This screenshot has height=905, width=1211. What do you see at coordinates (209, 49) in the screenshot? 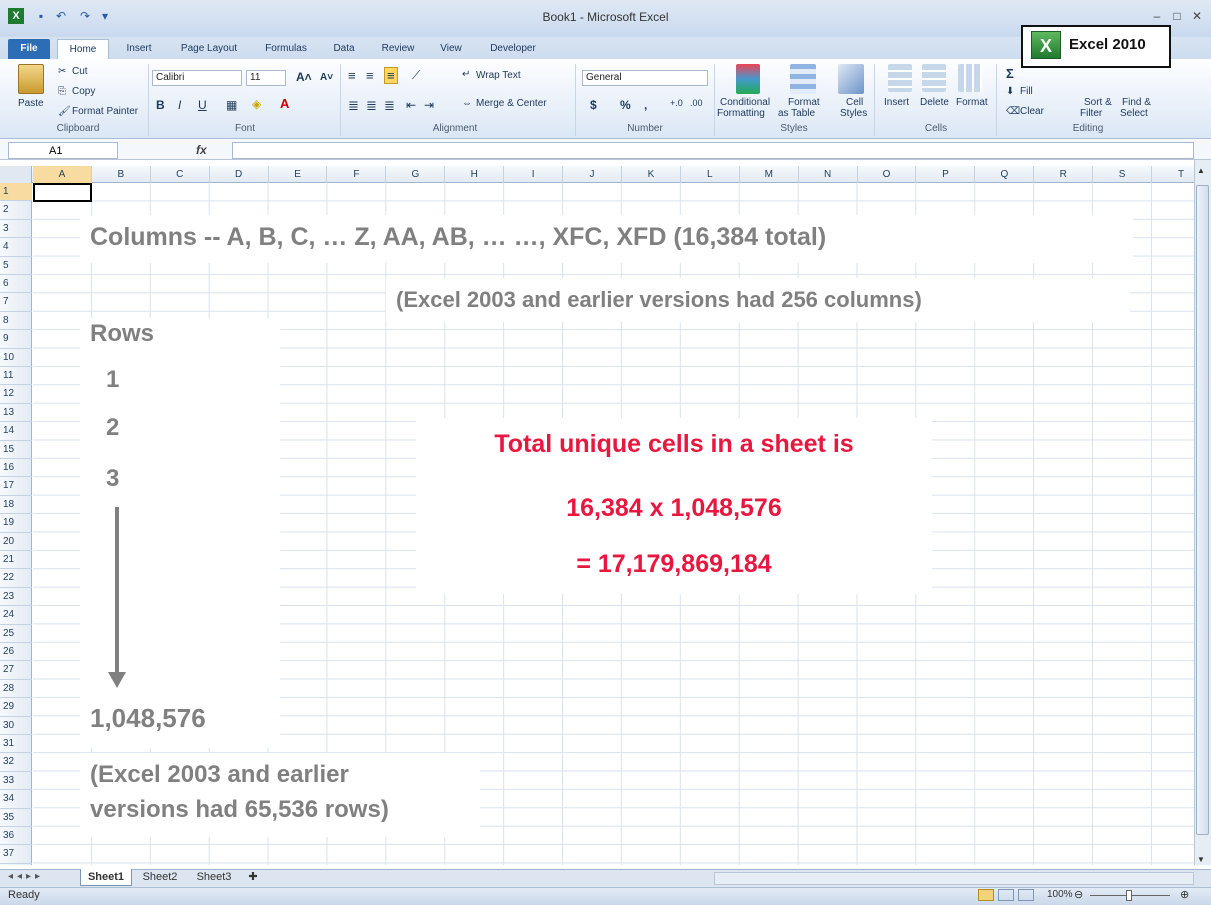
I see `tab-page-layout: Page Layout` at bounding box center [209, 49].